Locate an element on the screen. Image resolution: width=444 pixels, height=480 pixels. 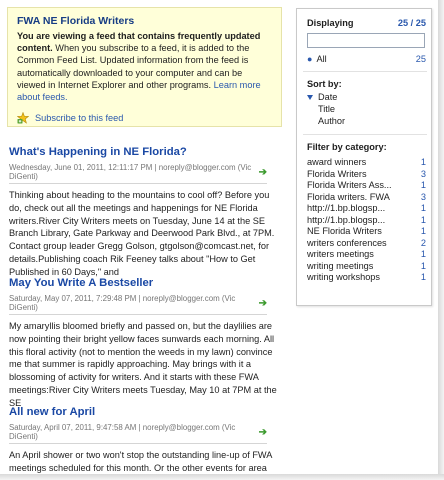
subscribe-link: Subscribe to this feed is located at coordinates (145, 118).